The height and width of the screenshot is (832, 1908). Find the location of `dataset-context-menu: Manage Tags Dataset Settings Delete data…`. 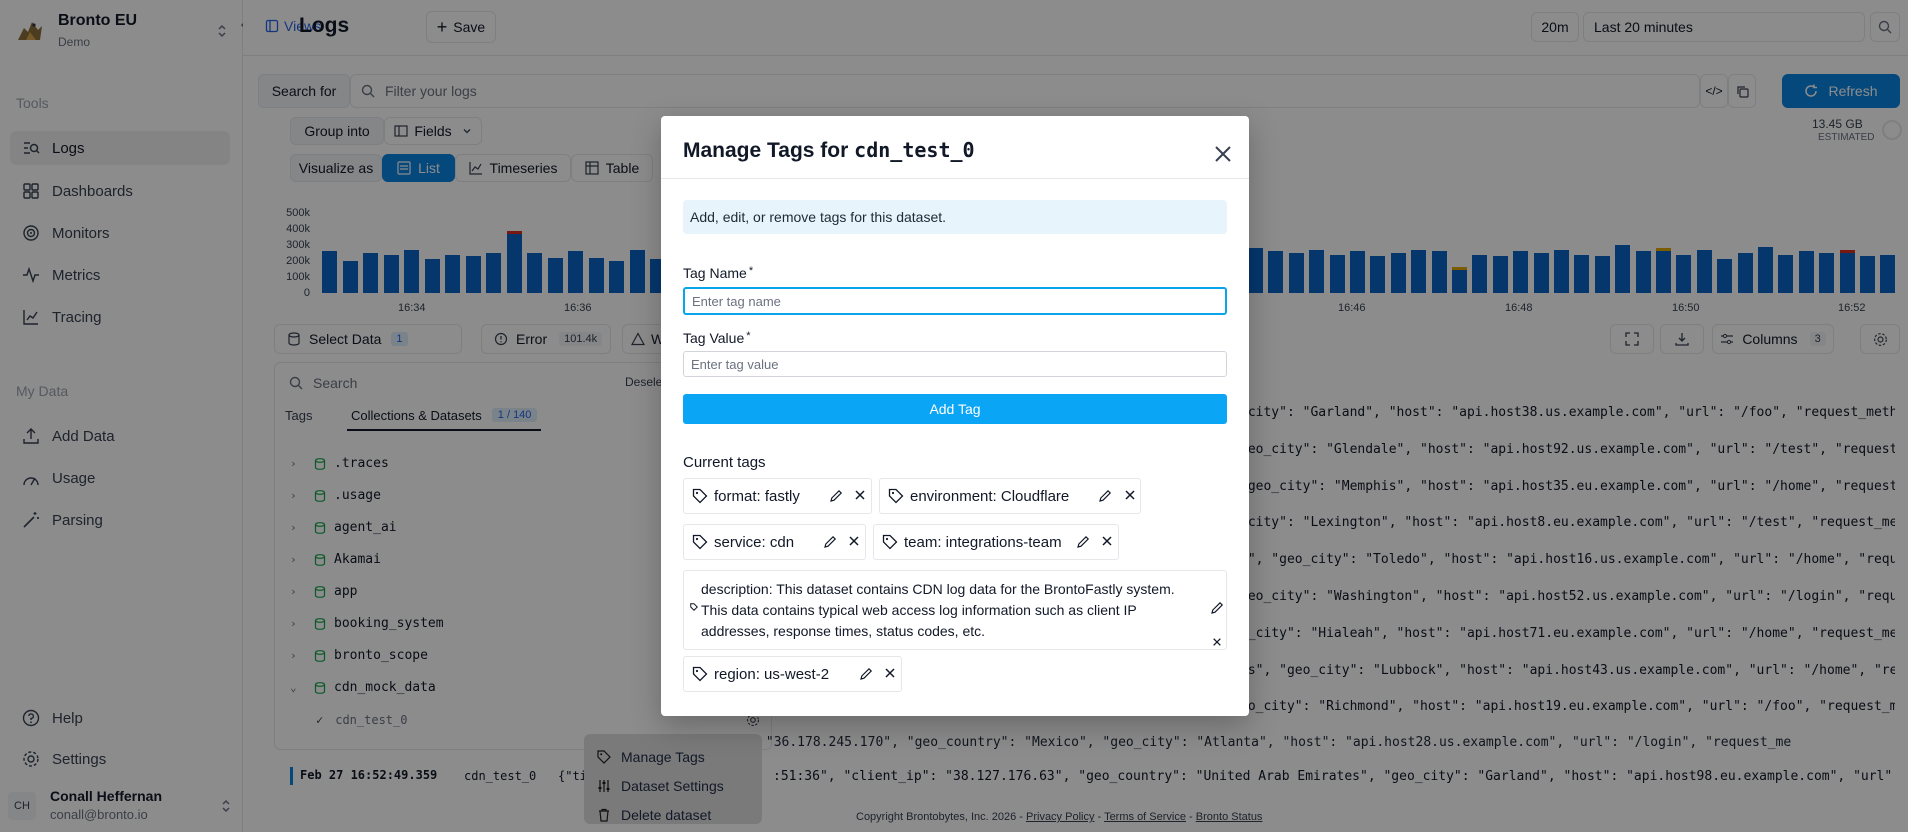

dataset-context-menu: Manage Tags Dataset Settings Delete data… is located at coordinates (673, 779).